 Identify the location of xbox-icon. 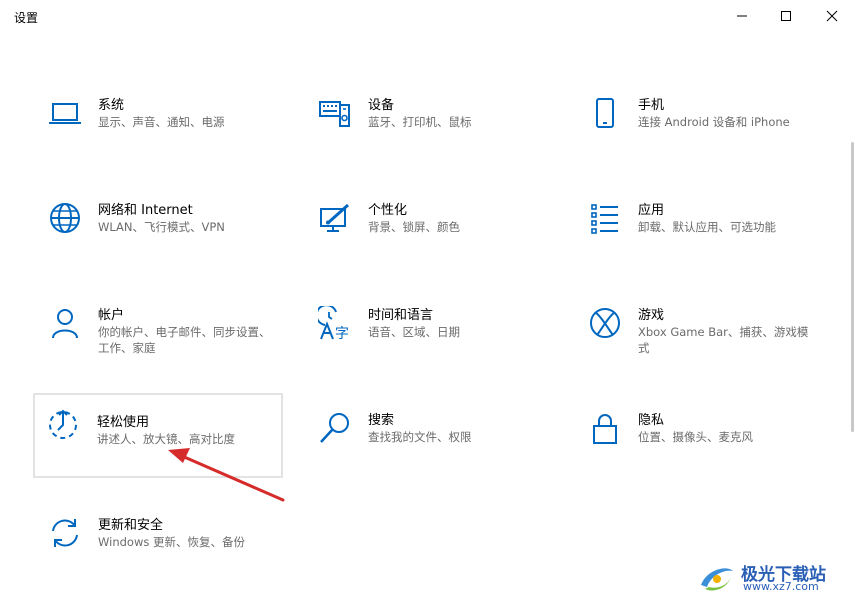
(605, 323).